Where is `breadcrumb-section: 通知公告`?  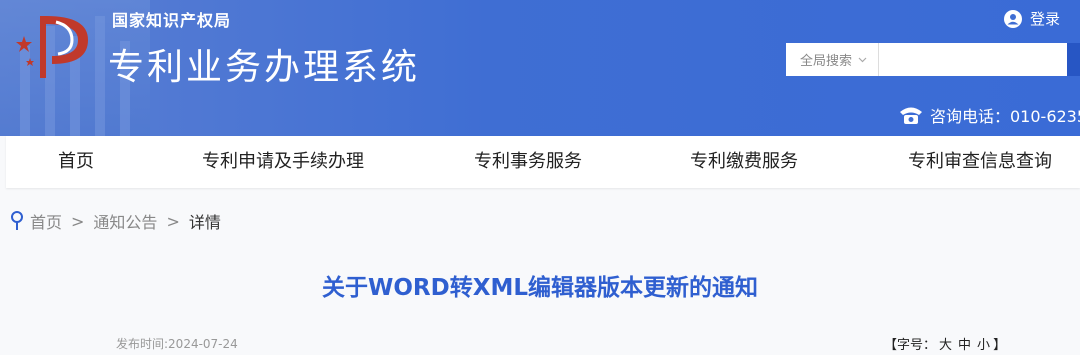 breadcrumb-section: 通知公告 is located at coordinates (125, 221).